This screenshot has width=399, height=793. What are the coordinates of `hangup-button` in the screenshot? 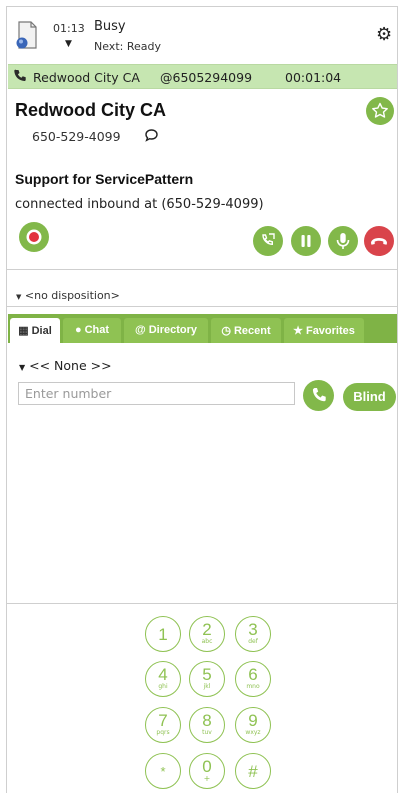 It's located at (379, 241).